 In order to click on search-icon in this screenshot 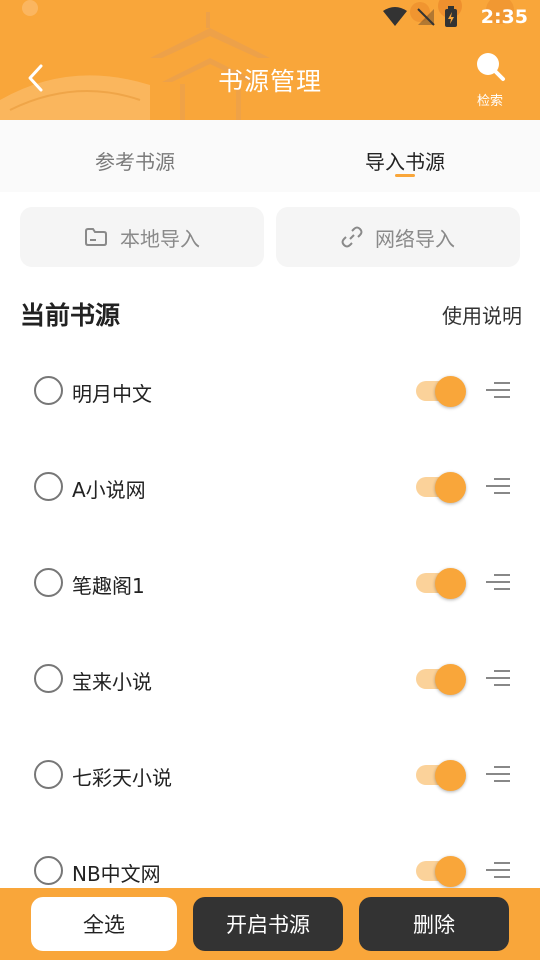, I will do `click(491, 67)`.